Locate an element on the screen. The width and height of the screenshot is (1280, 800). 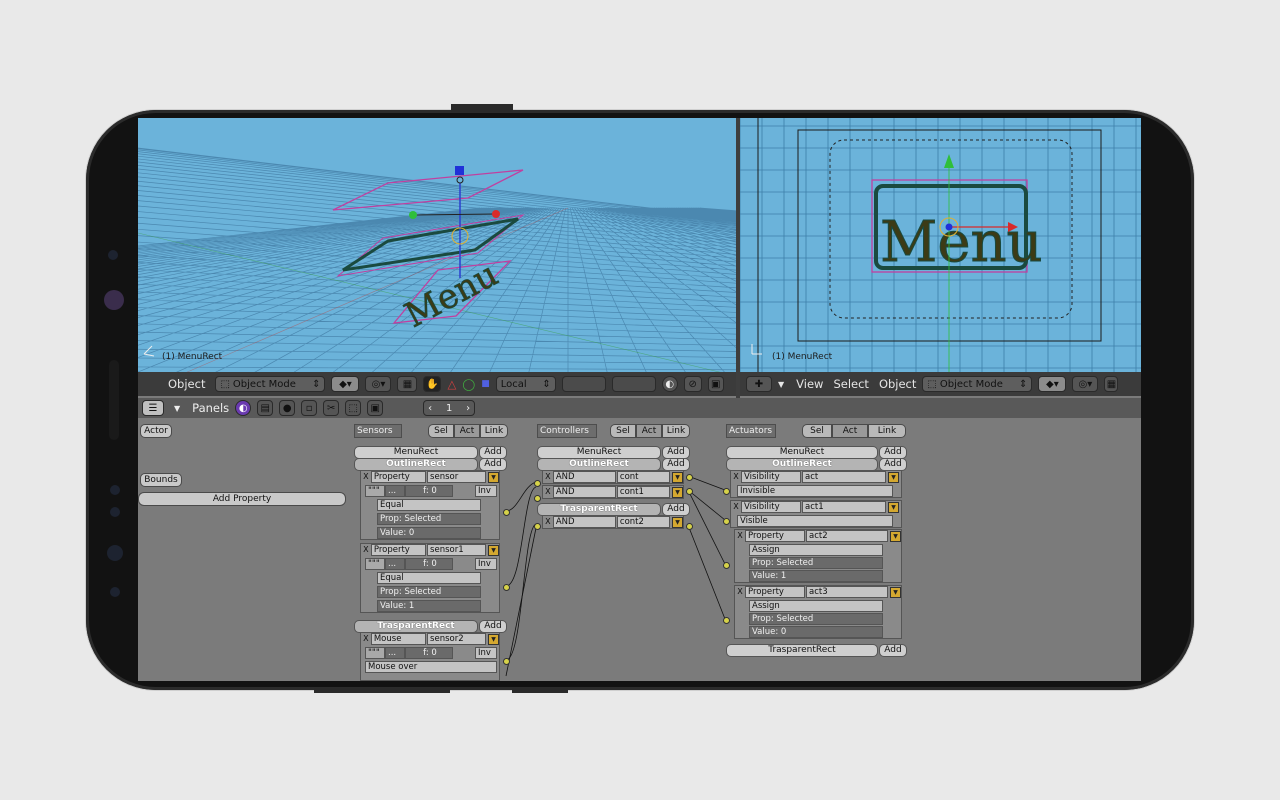
sensor-name: sensor is located at coordinates (457, 477).